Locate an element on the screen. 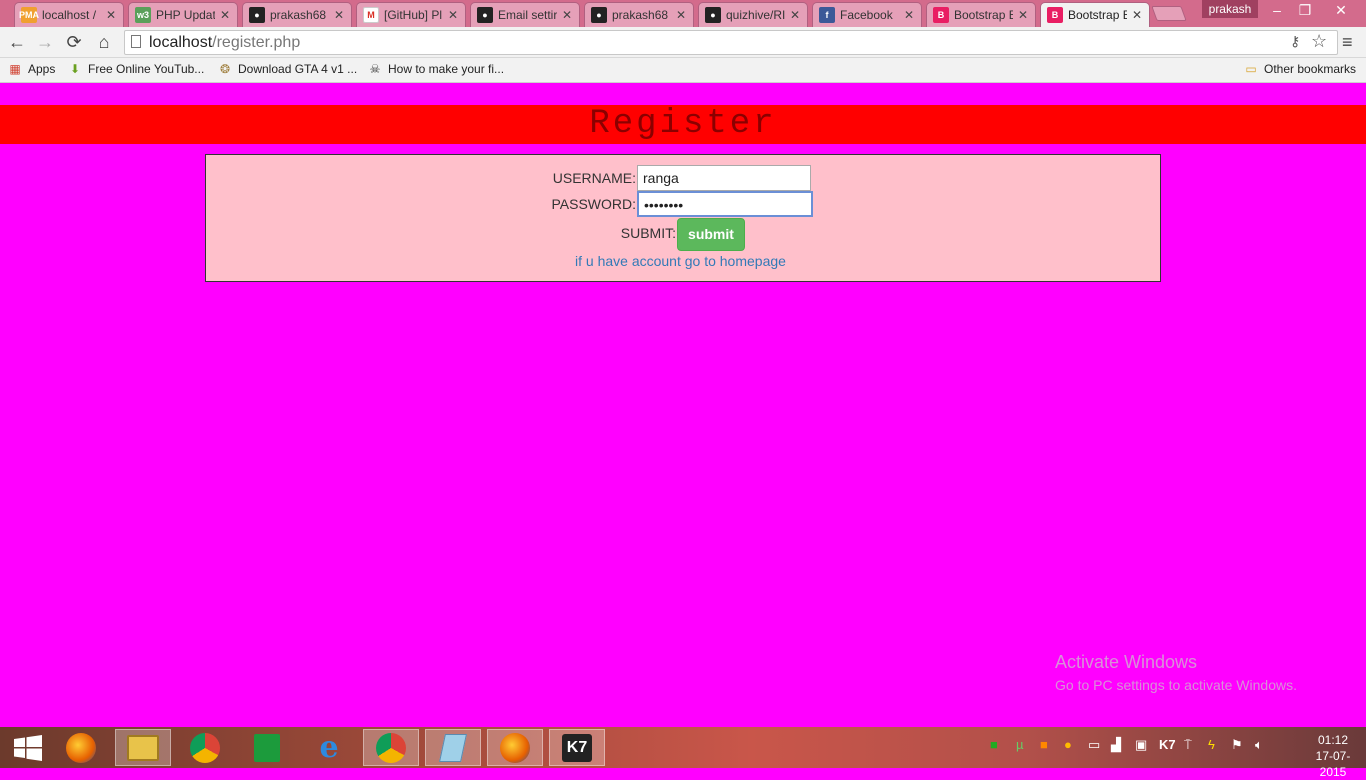 The height and width of the screenshot is (780, 1366). tray-coin-icon: ● is located at coordinates (1068, 744).